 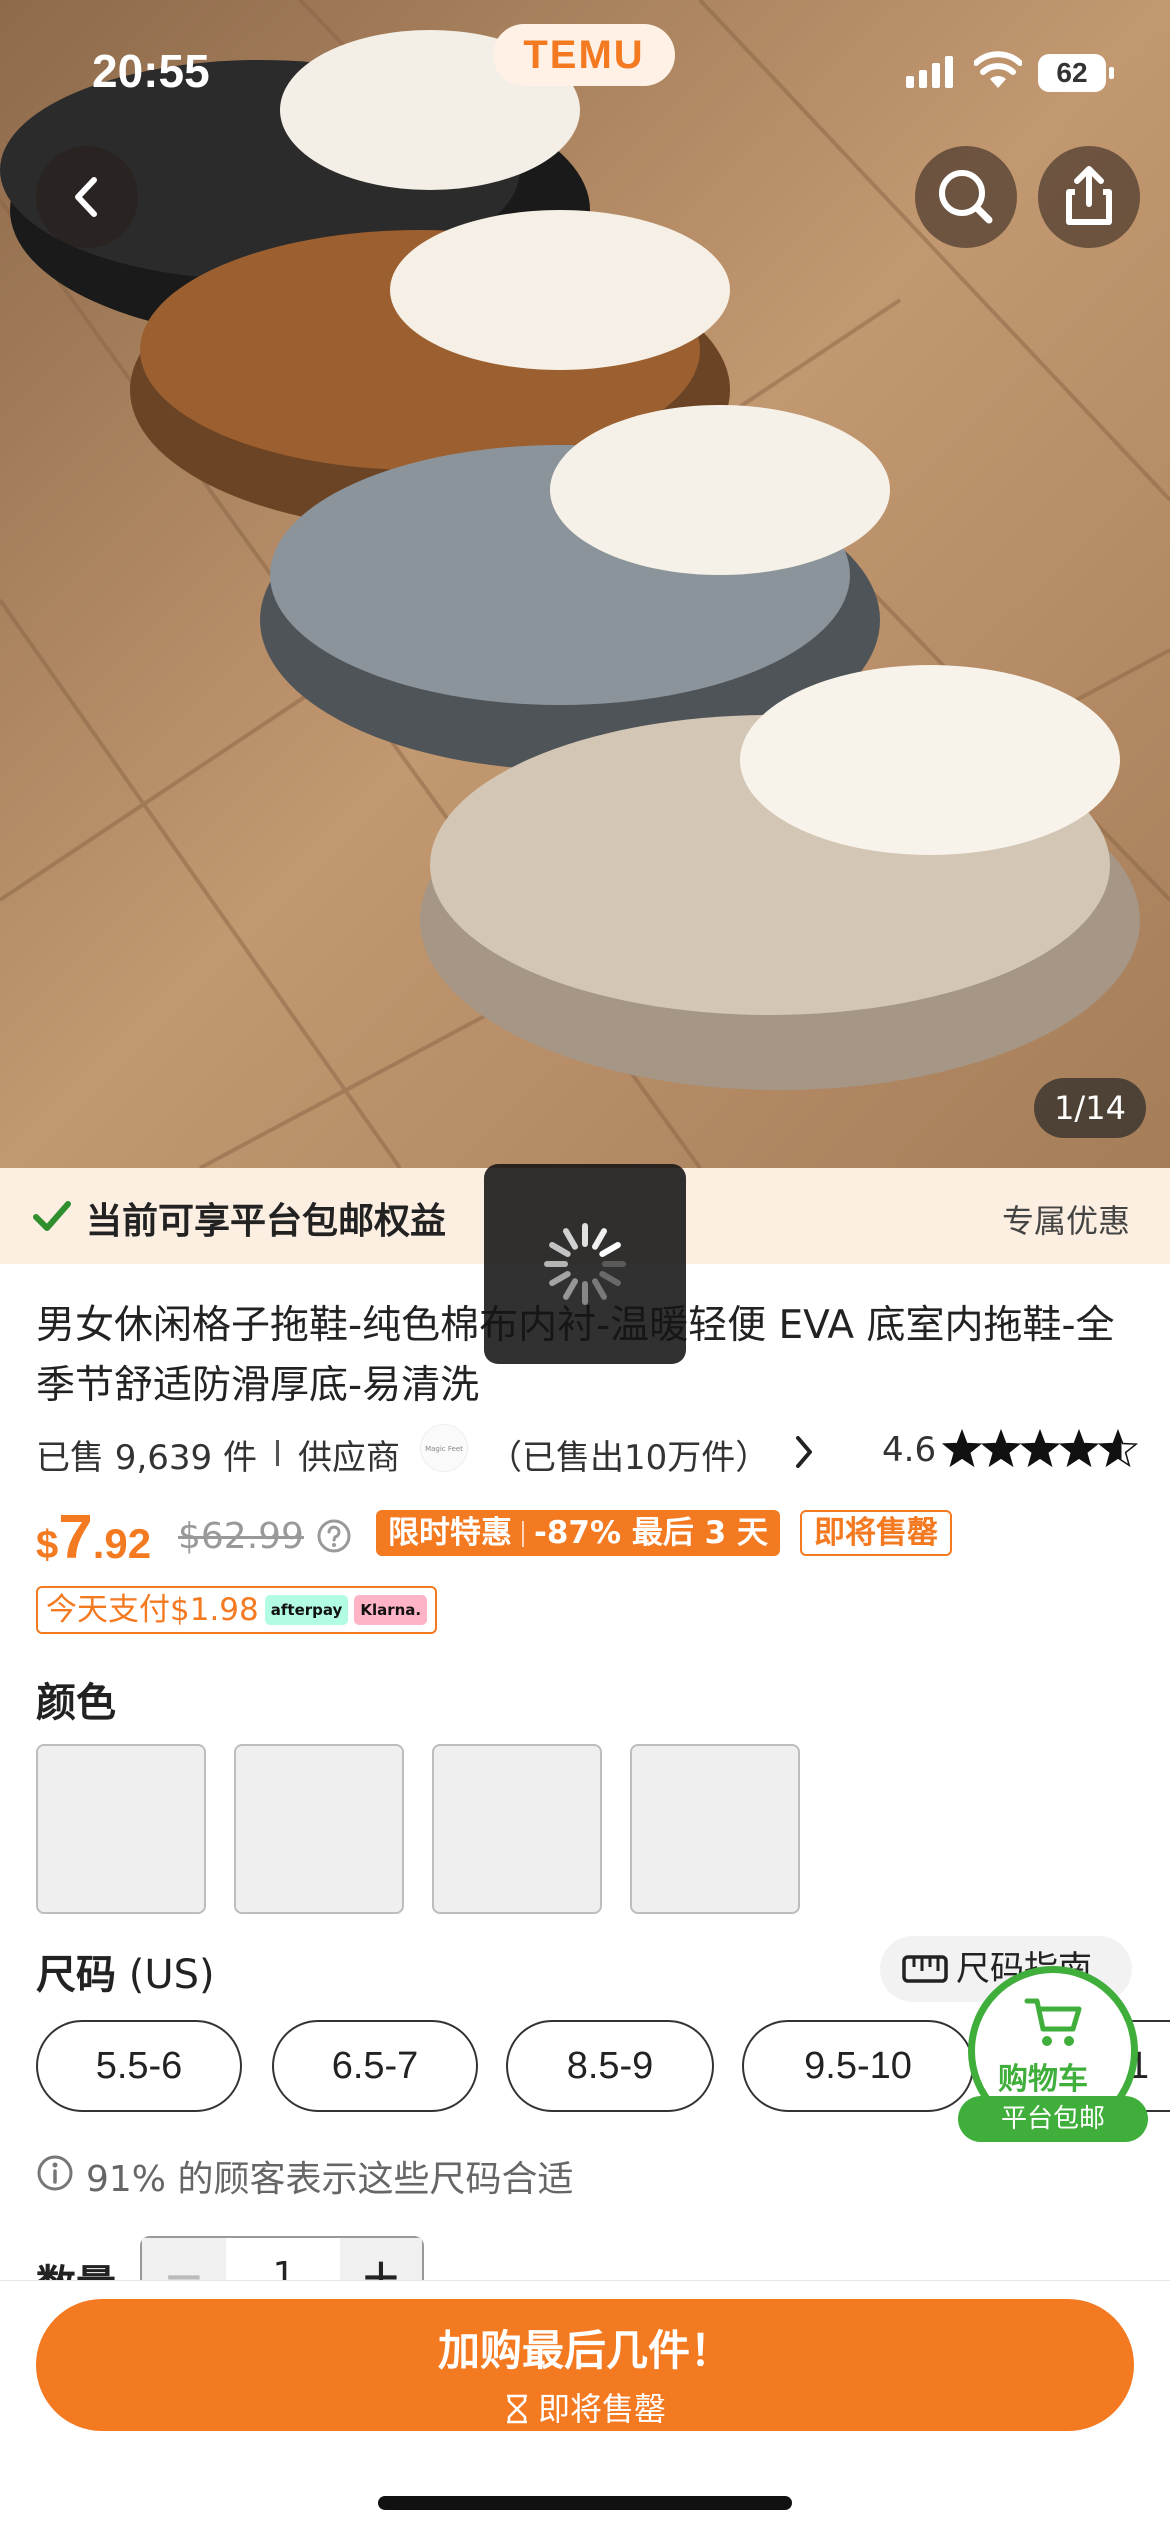 I want to click on limited-deal-badge: 限时特惠 -87% 最后 3 天, so click(x=578, y=1533).